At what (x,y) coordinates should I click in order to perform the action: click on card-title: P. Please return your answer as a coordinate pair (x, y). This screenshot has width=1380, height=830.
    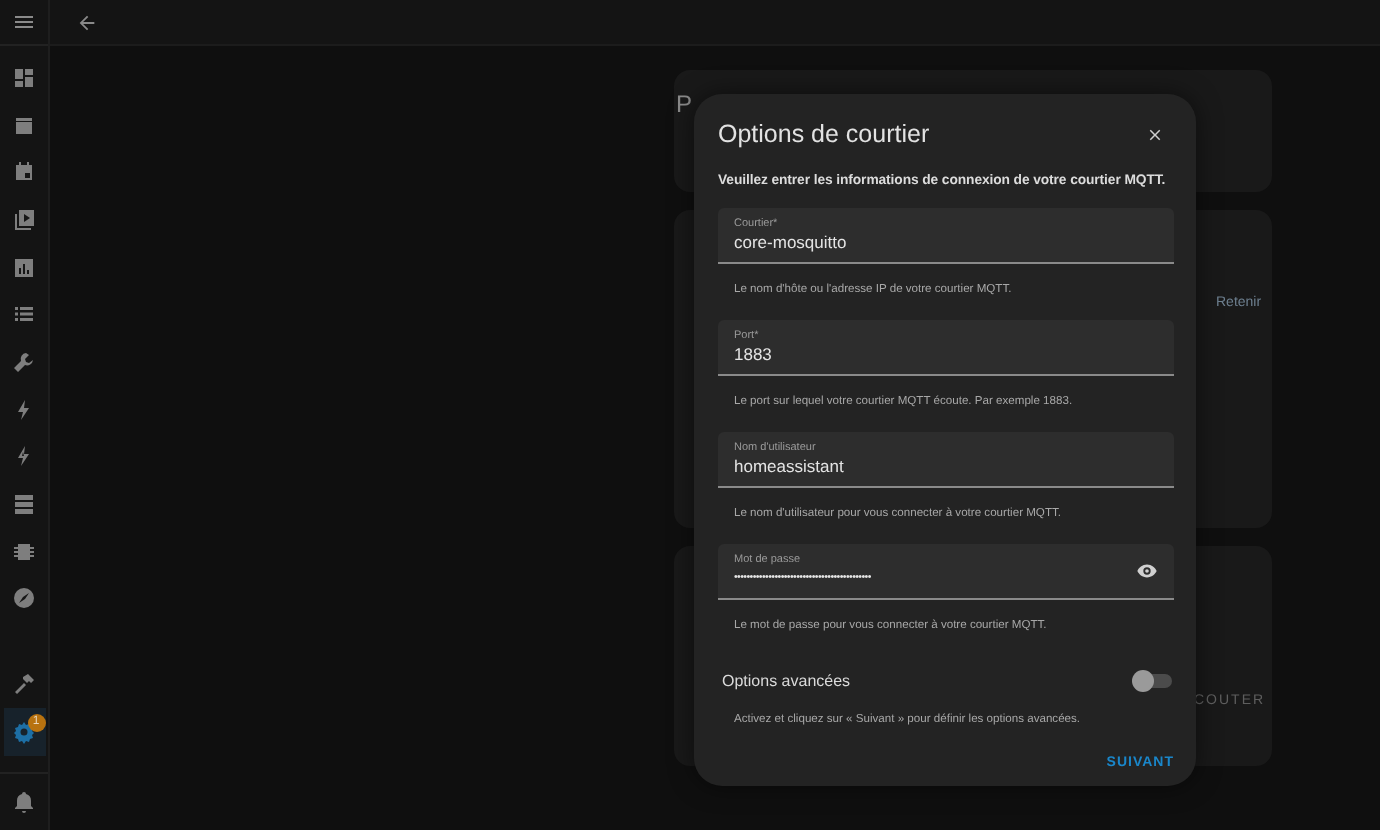
    Looking at the image, I should click on (684, 103).